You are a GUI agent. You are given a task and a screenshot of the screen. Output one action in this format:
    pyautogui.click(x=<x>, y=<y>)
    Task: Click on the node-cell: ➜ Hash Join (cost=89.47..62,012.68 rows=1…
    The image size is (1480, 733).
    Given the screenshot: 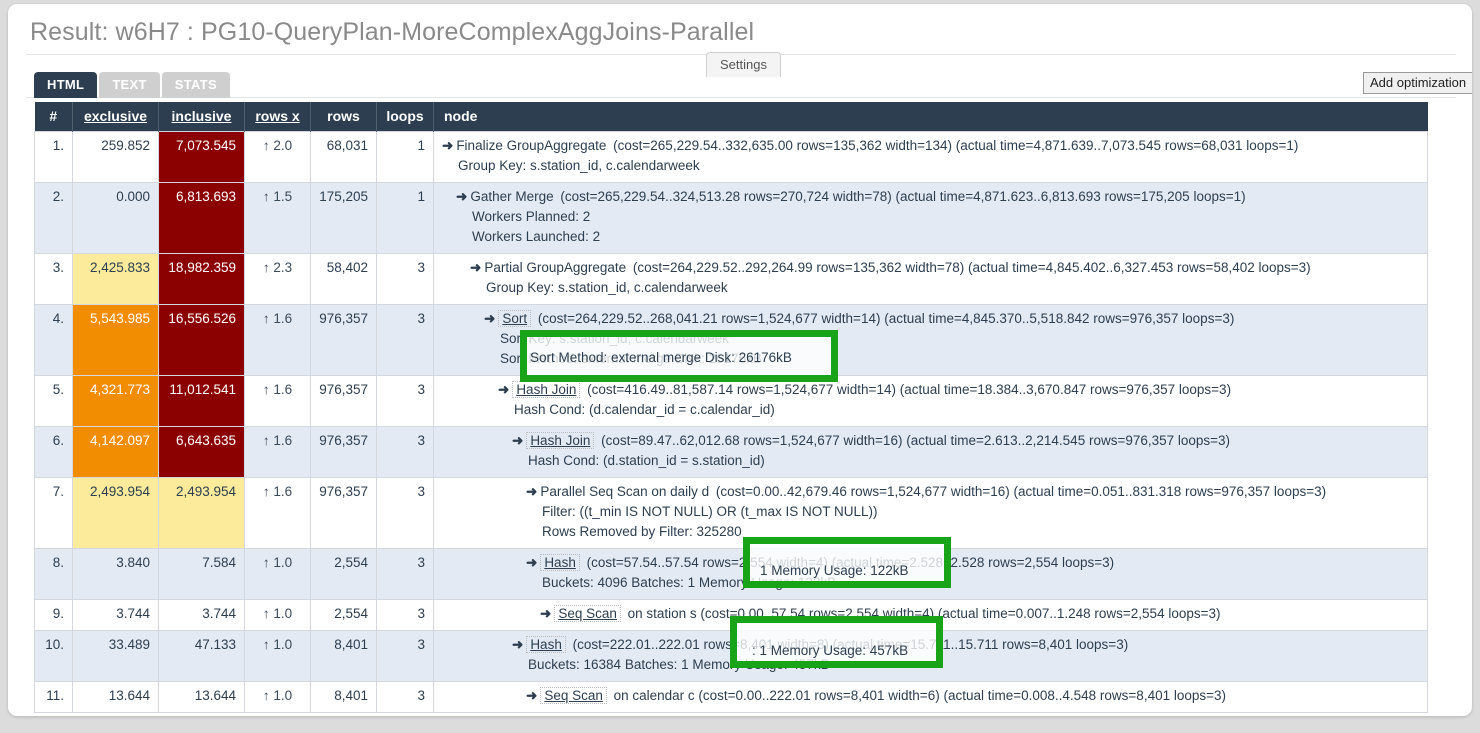 What is the action you would take?
    pyautogui.click(x=930, y=451)
    